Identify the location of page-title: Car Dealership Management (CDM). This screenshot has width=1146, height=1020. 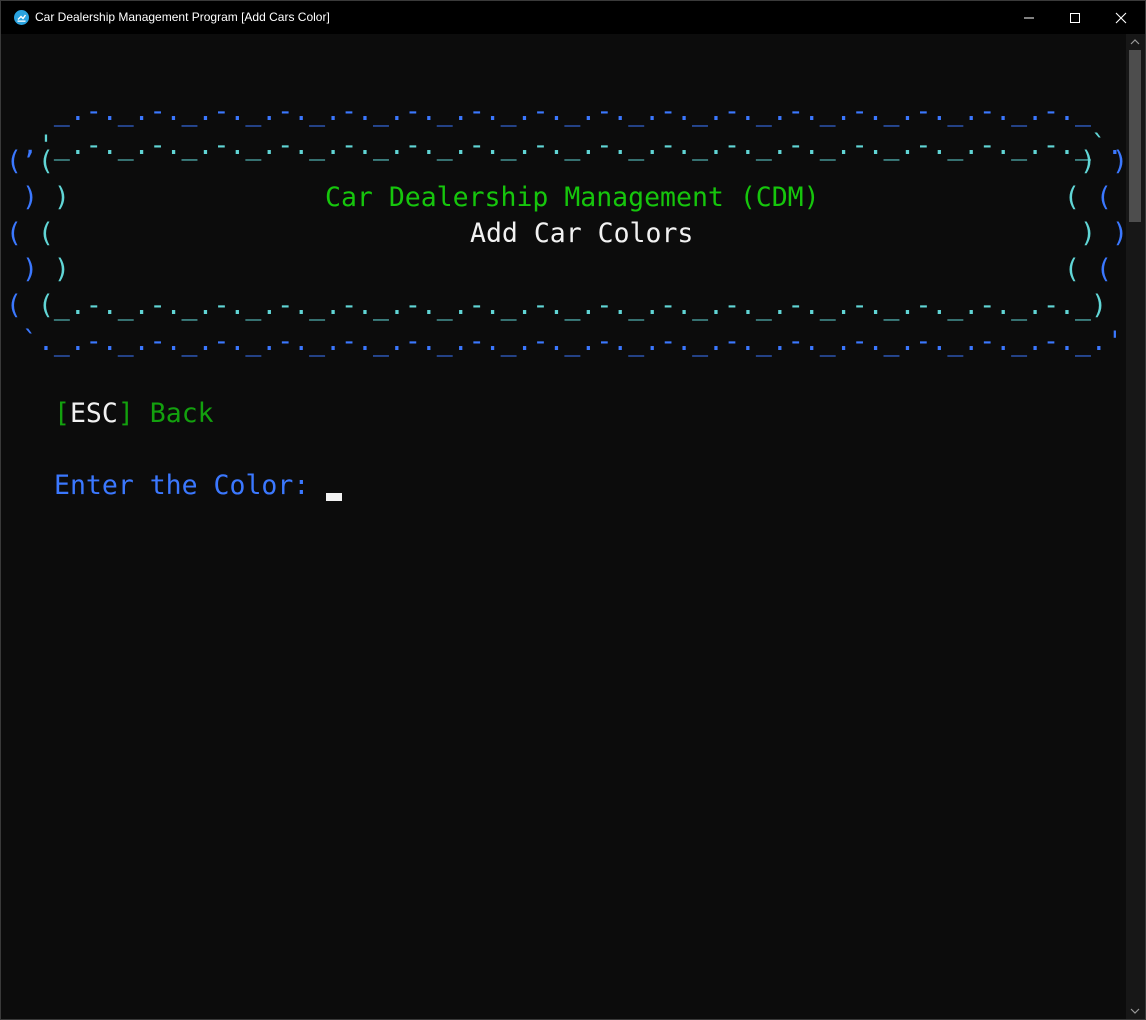
(572, 198).